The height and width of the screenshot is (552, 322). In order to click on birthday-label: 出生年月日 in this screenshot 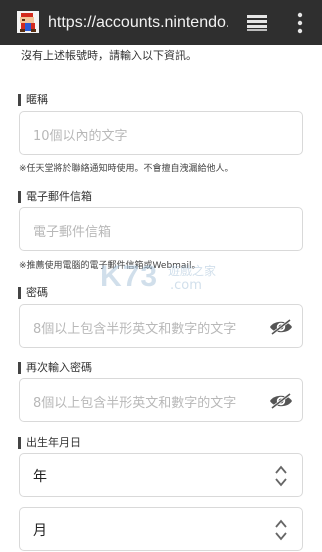, I will do `click(49, 443)`.